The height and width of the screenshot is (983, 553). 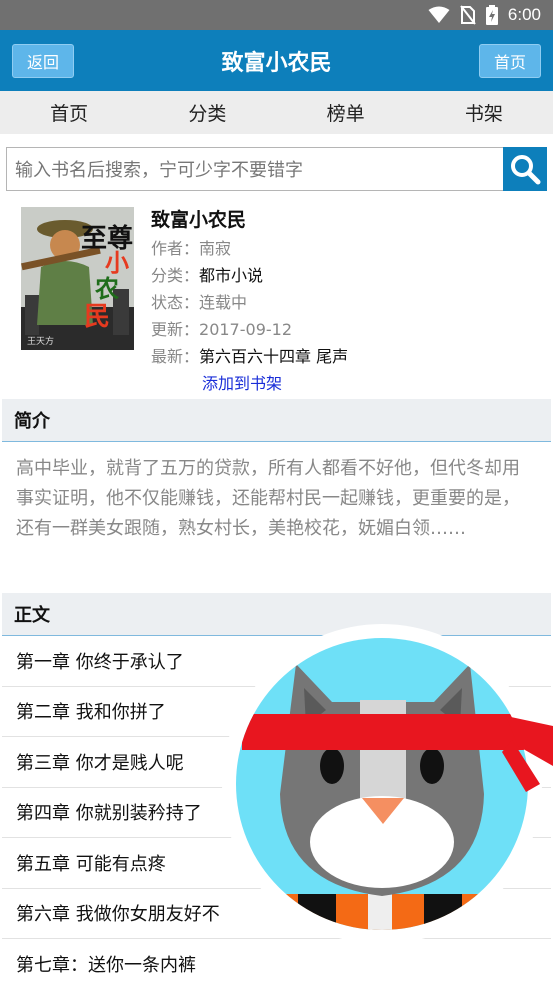 What do you see at coordinates (117, 262) in the screenshot?
I see `cover-title-2: 小` at bounding box center [117, 262].